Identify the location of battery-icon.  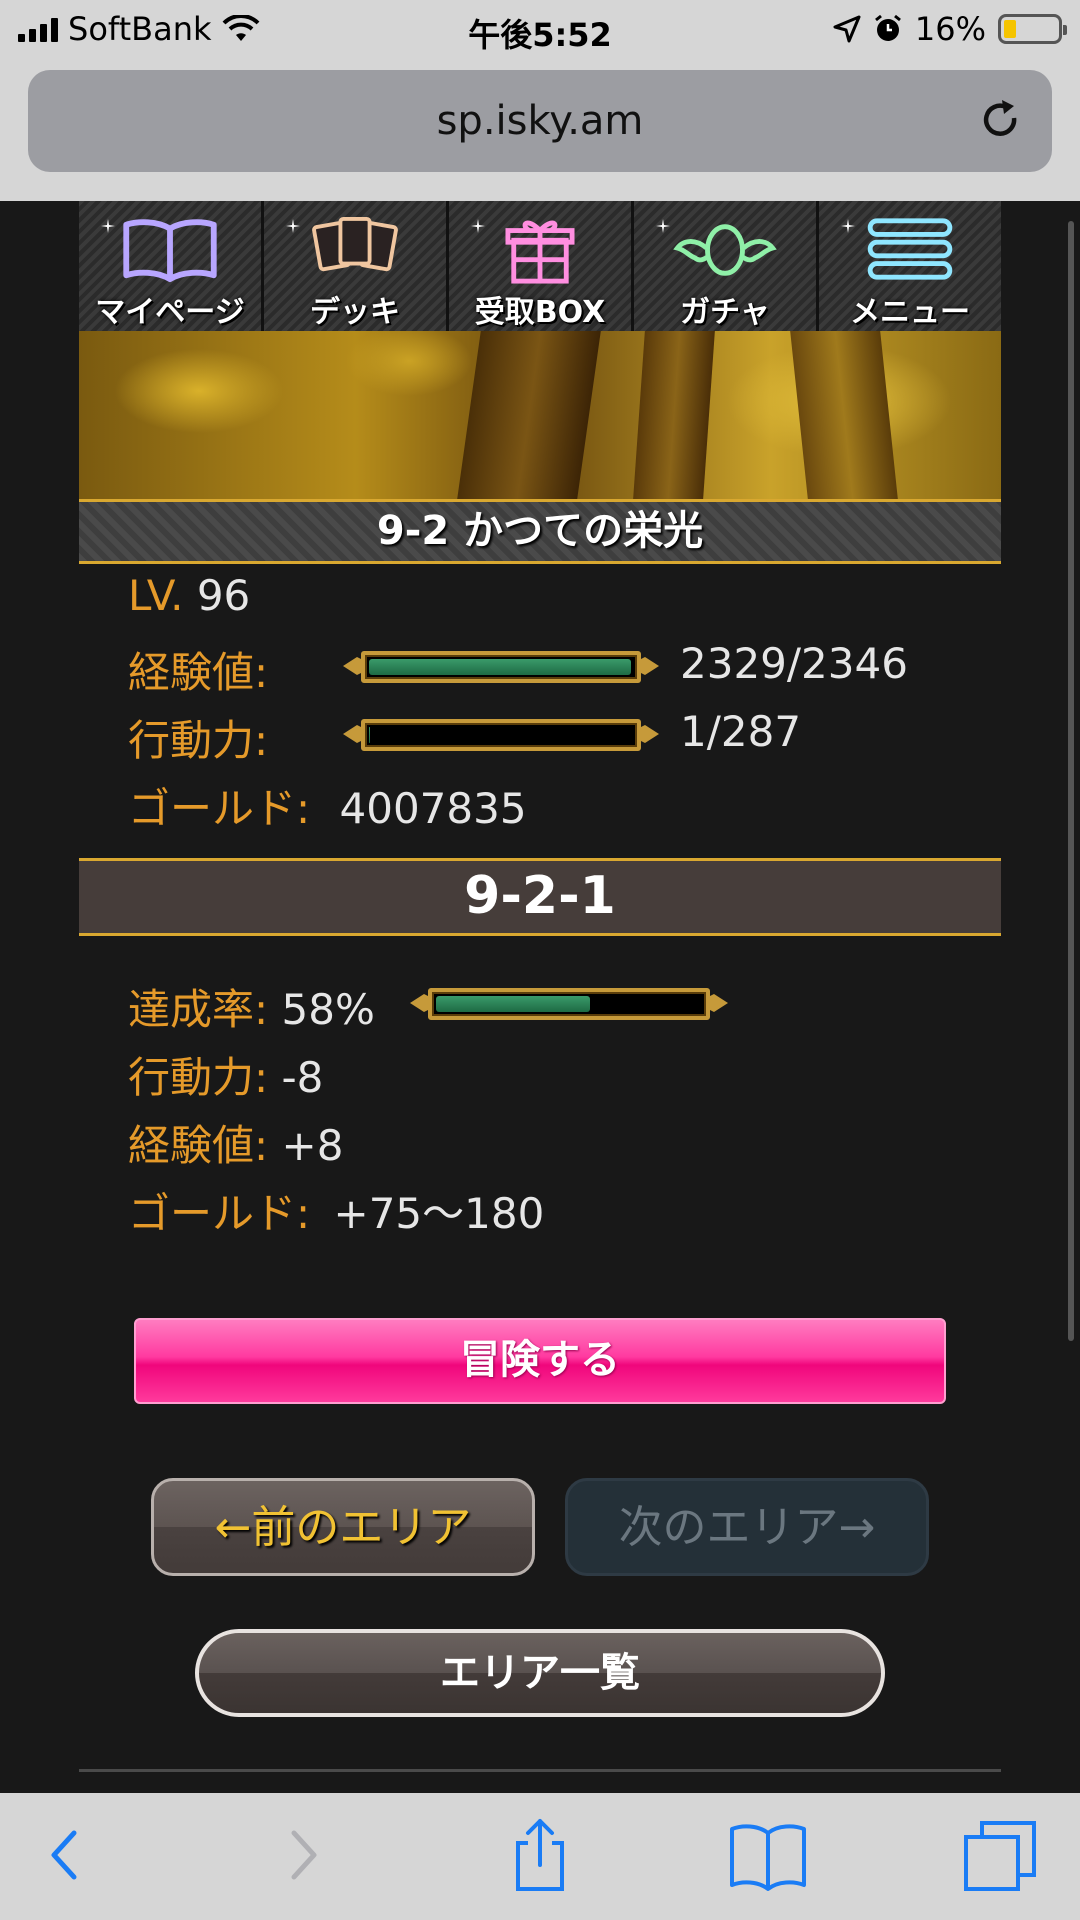
(1032, 29).